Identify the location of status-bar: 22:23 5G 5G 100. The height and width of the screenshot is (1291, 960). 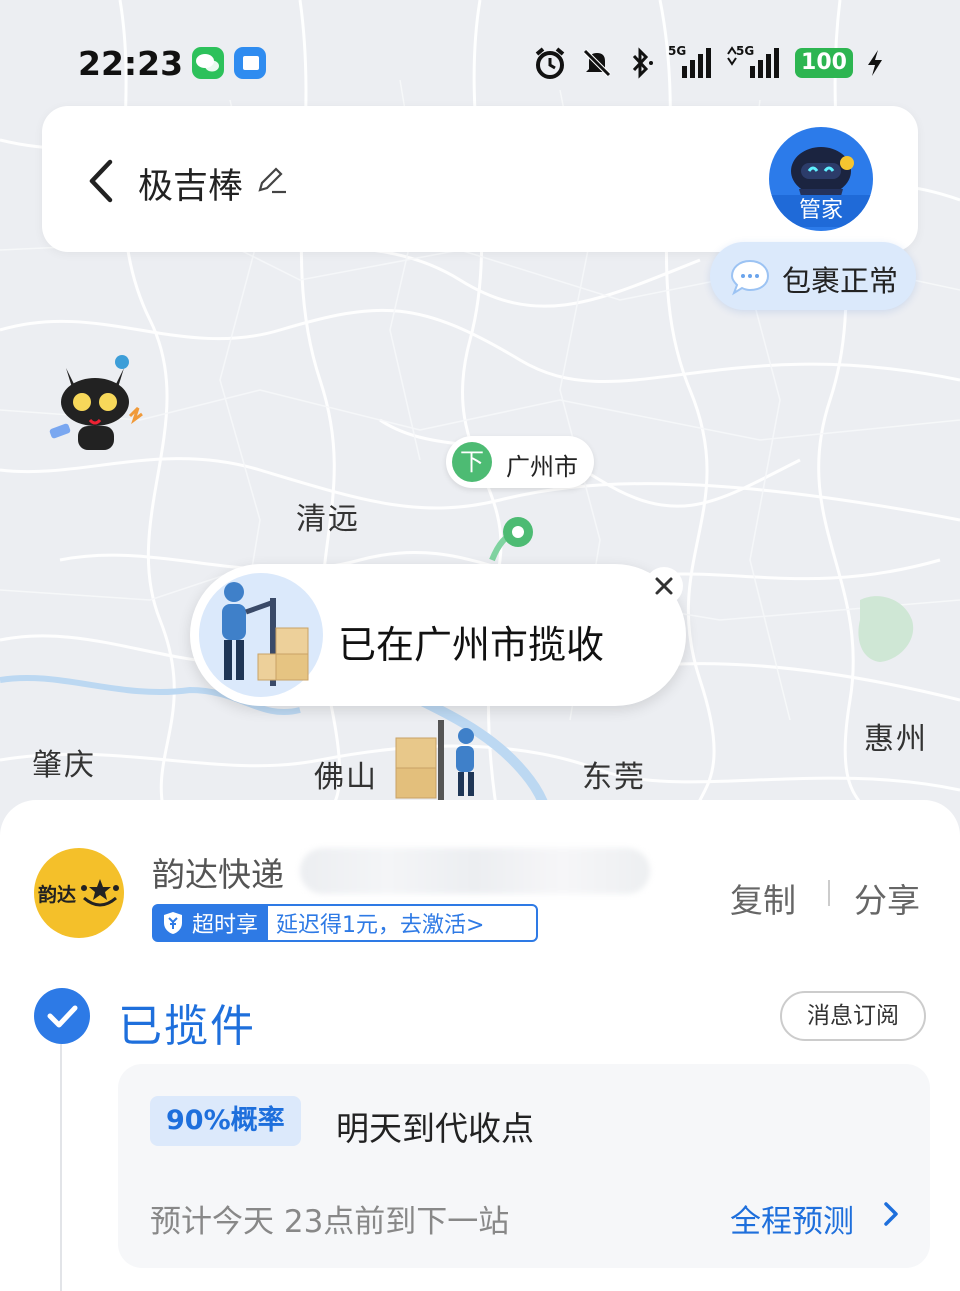
(480, 50).